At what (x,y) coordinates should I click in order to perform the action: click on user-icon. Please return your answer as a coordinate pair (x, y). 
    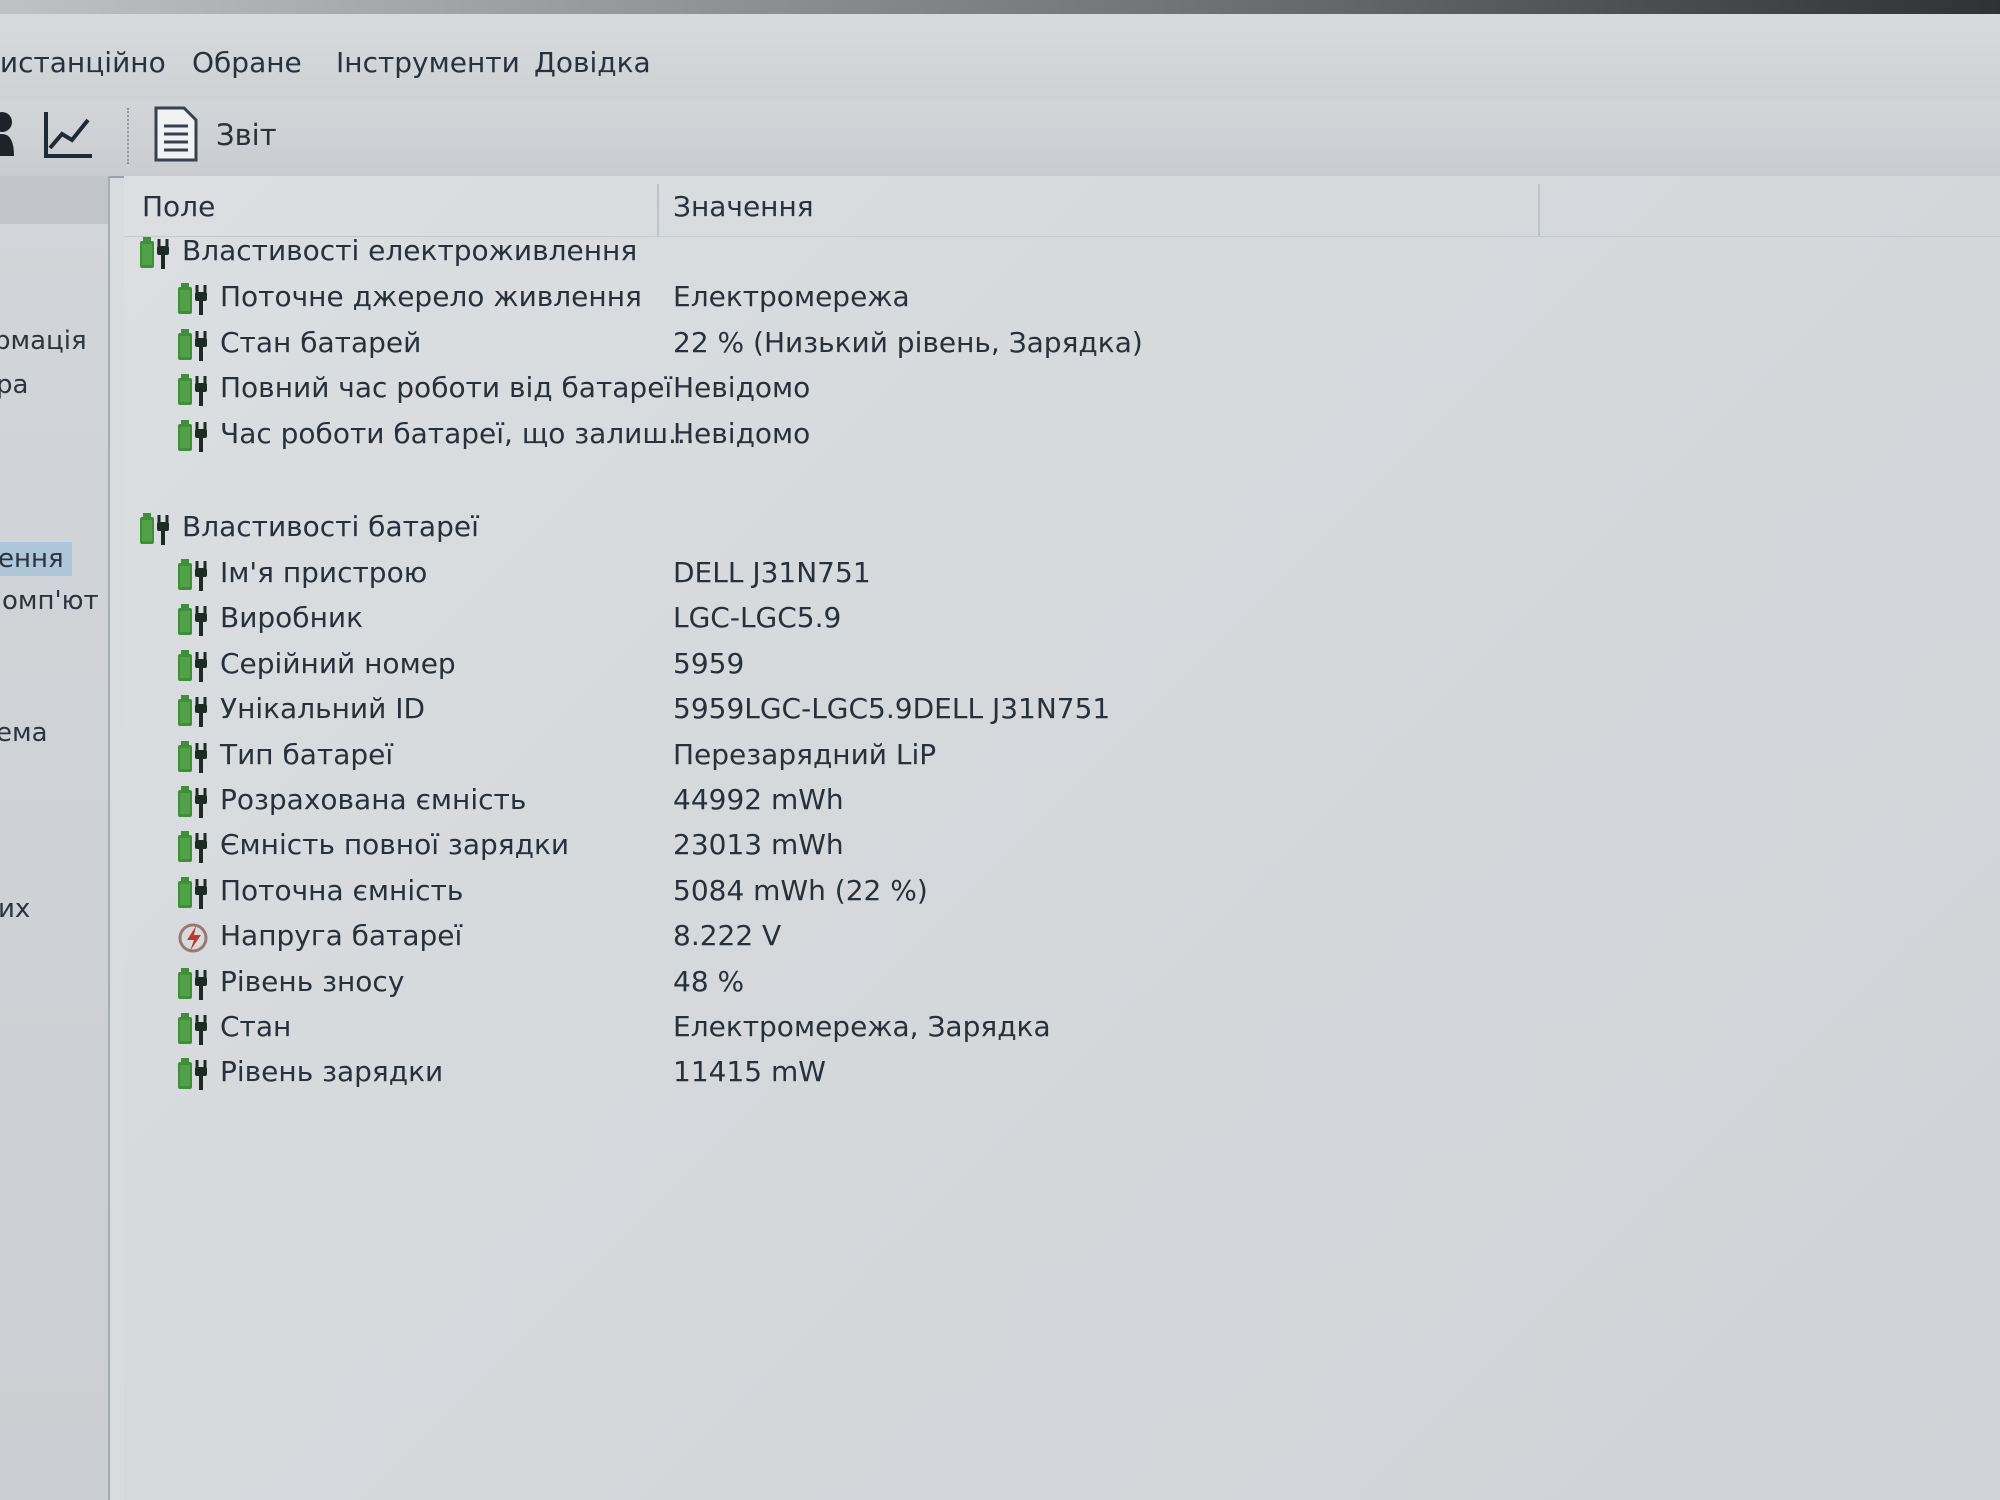
    Looking at the image, I should click on (10, 136).